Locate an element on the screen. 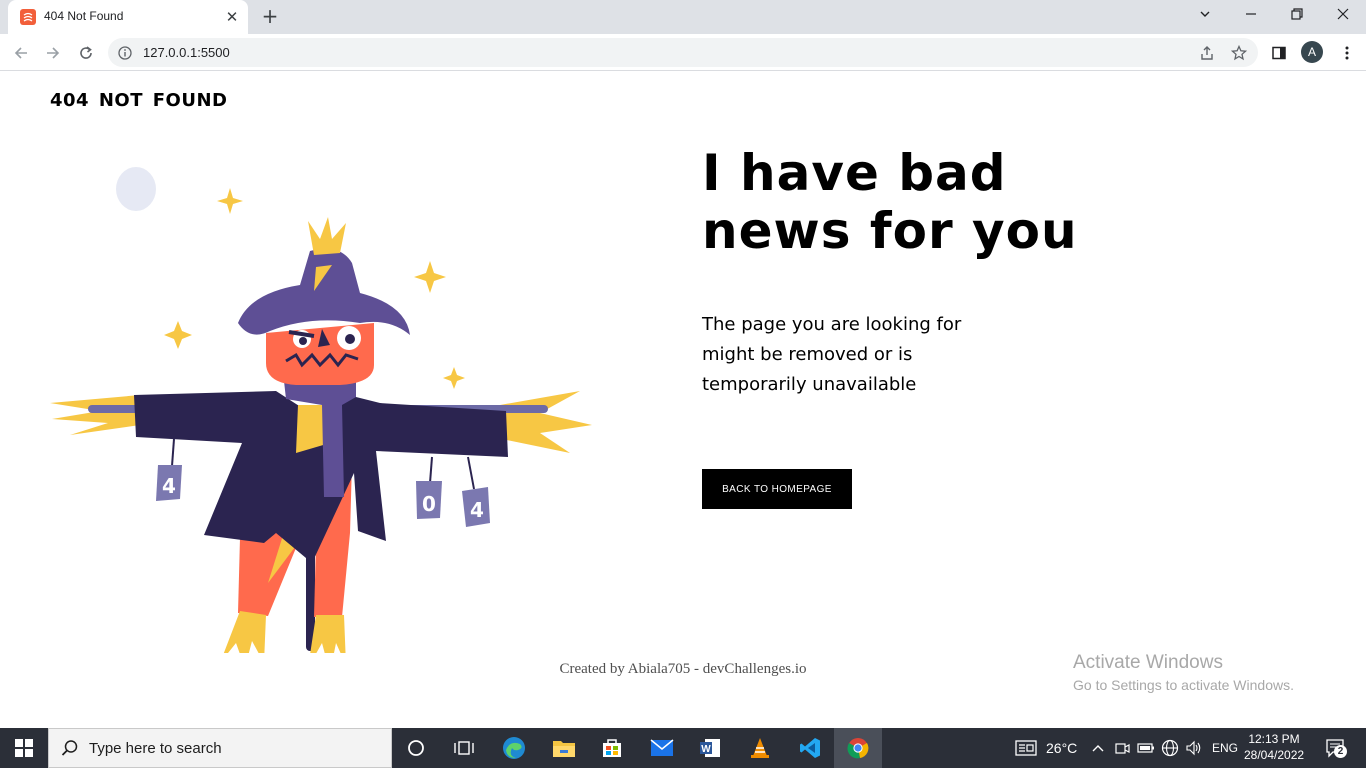 Image resolution: width=1366 pixels, height=768 pixels. close-window-icon is located at coordinates (1343, 16).